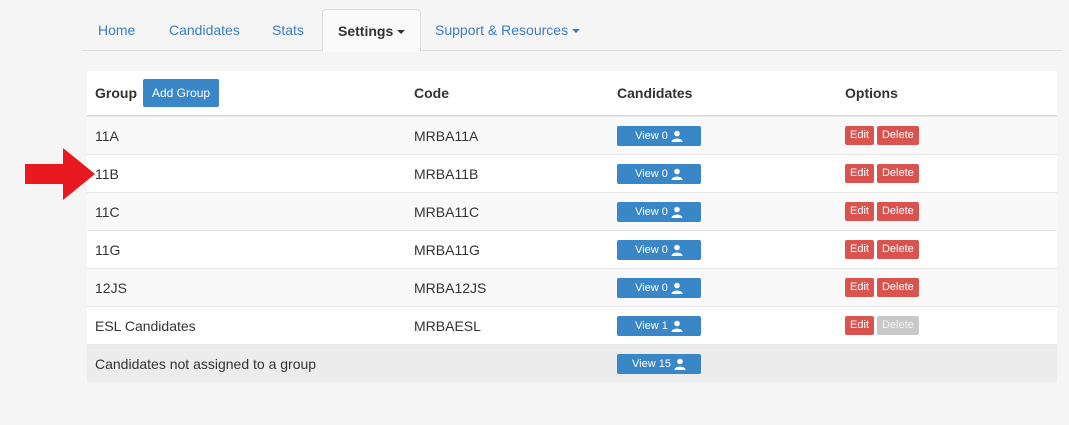 Image resolution: width=1069 pixels, height=425 pixels. Describe the element at coordinates (572, 93) in the screenshot. I see `table-header: Group Add Group Code Candidates Options` at that location.